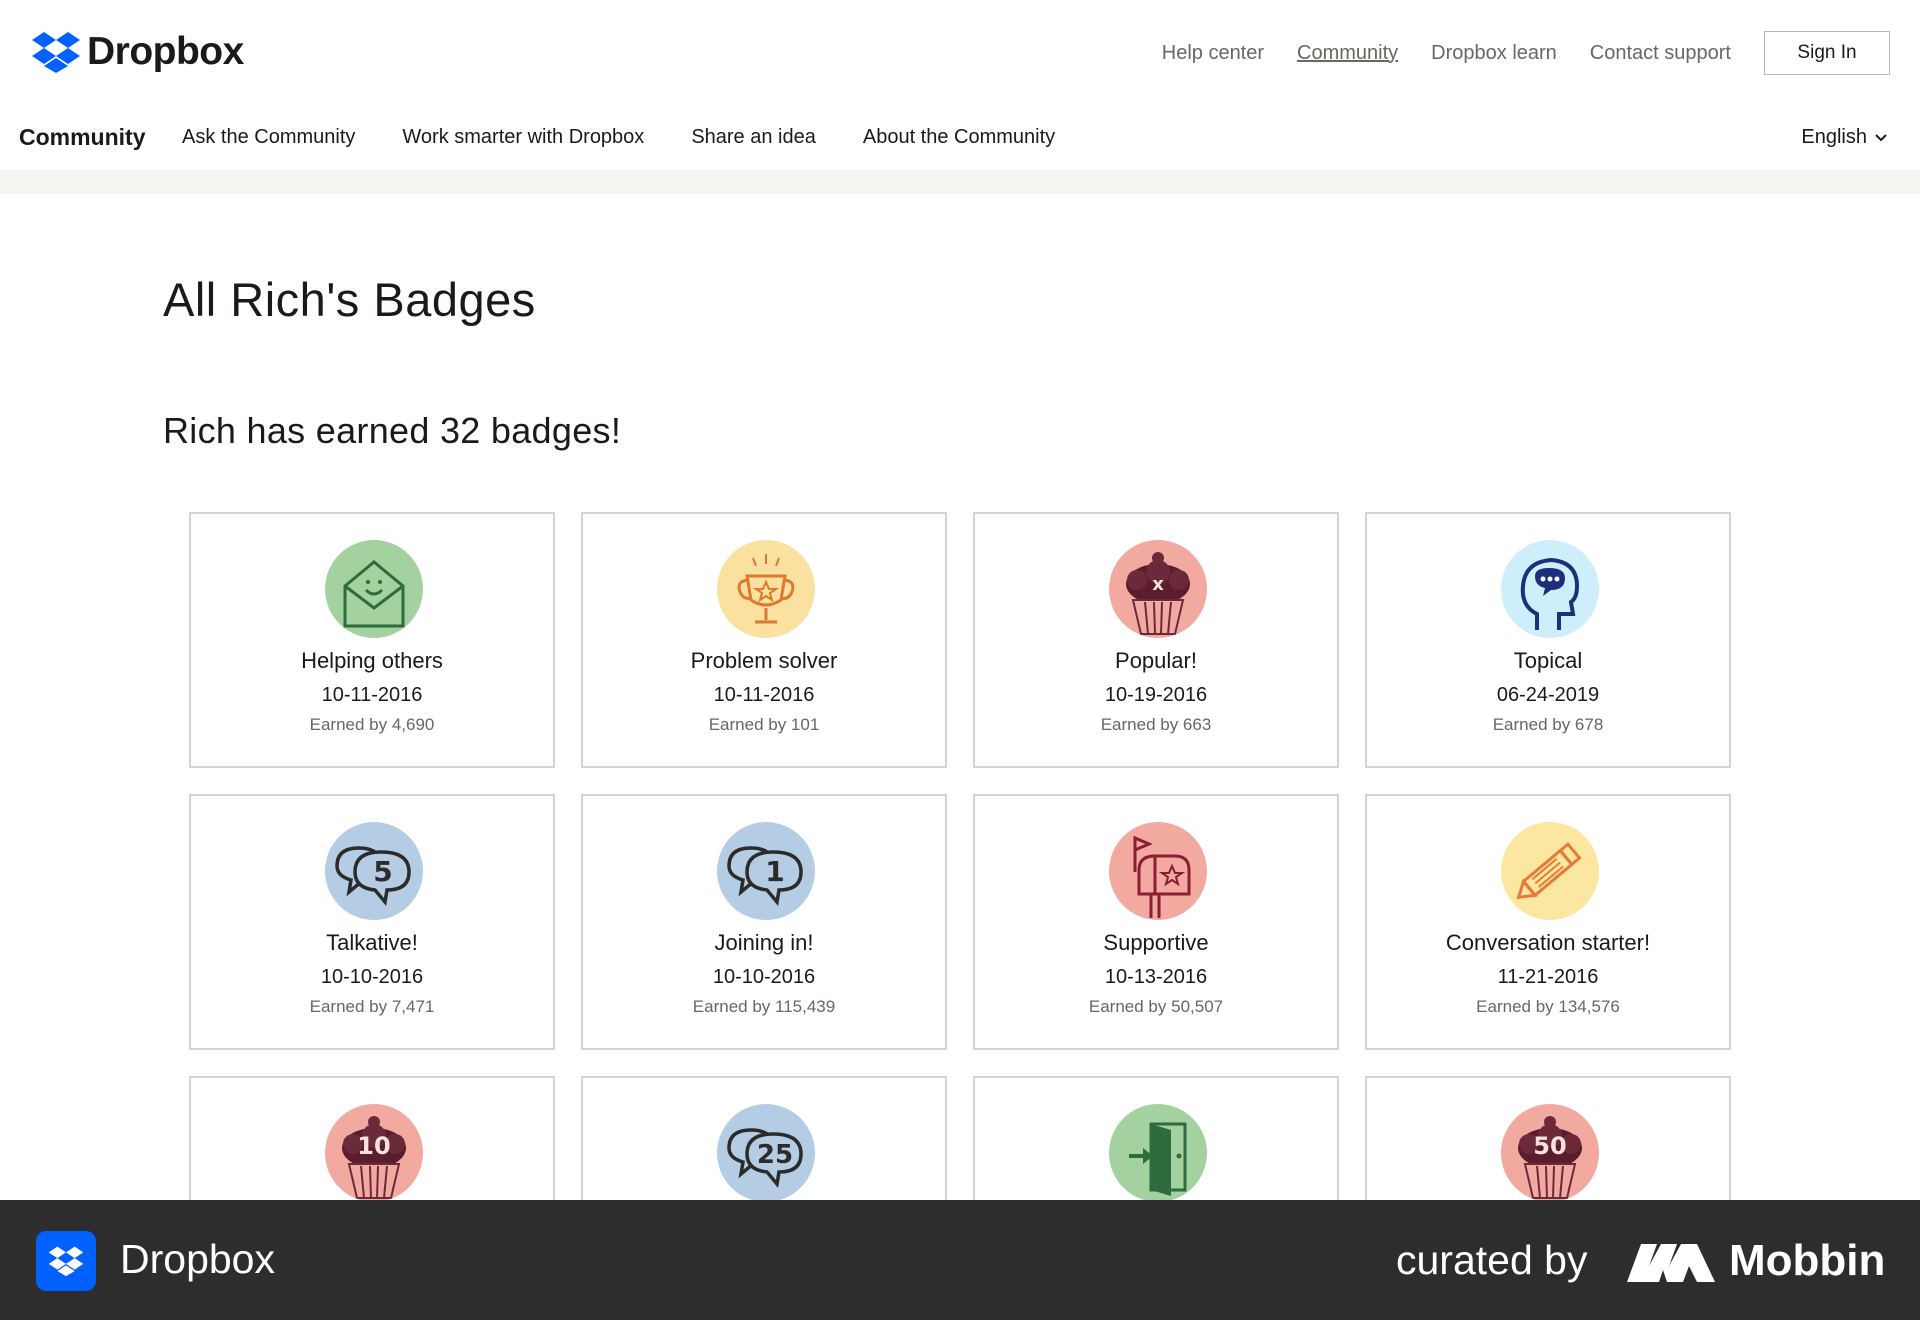  Describe the element at coordinates (1550, 589) in the screenshot. I see `head-chat-icon` at that location.